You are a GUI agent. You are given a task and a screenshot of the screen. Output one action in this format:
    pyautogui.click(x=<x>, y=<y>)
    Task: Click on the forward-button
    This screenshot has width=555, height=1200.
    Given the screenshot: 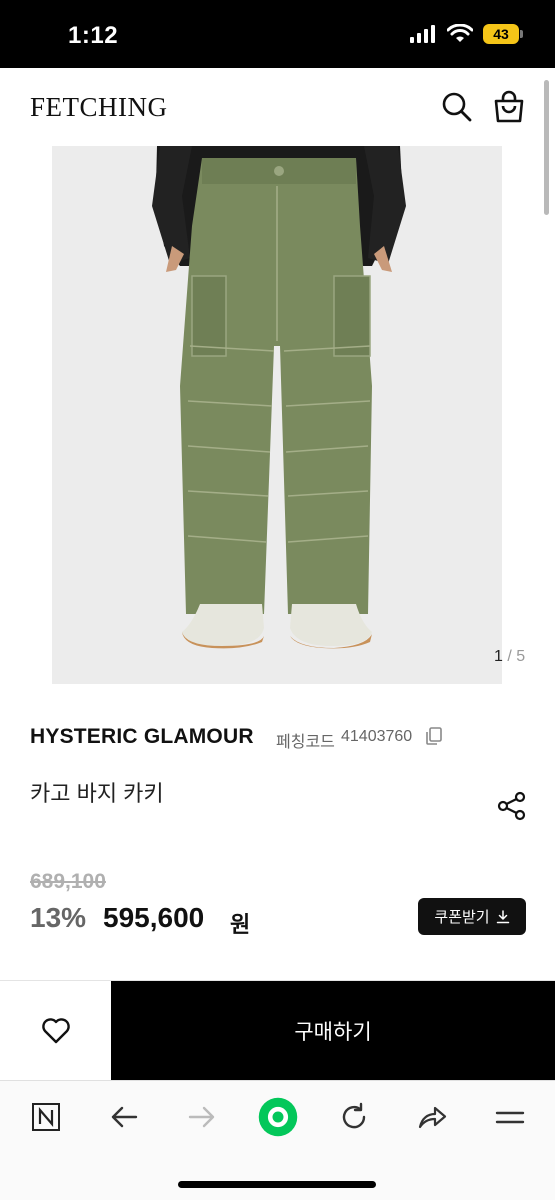 What is the action you would take?
    pyautogui.click(x=202, y=1117)
    